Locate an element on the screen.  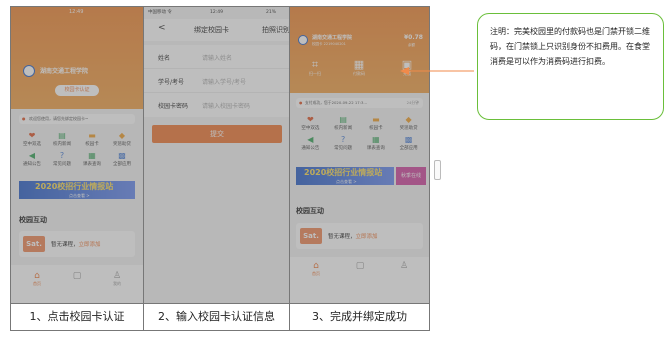
student-id-input: 请输入学号/考号 is located at coordinates (224, 81).